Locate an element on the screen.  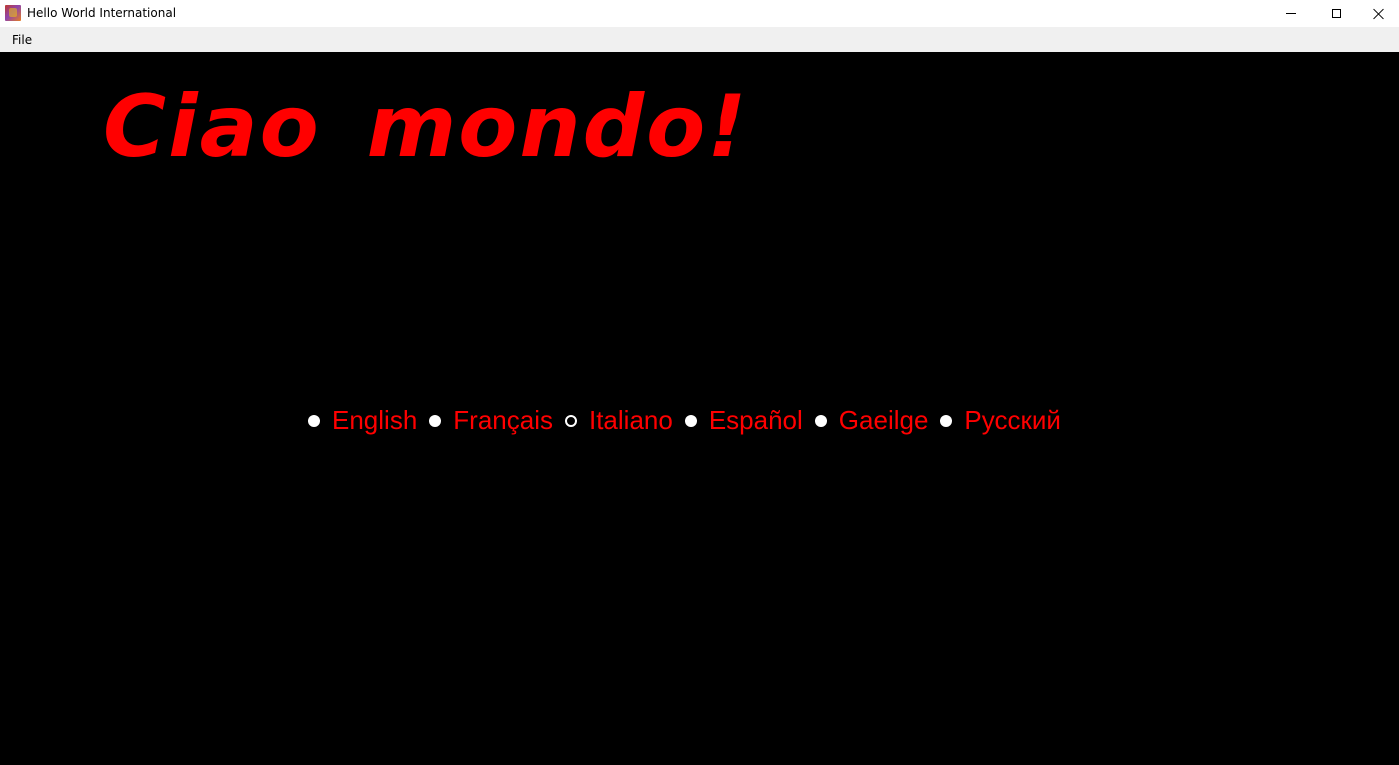
greeting-text: Ciao mondo! is located at coordinates (426, 127).